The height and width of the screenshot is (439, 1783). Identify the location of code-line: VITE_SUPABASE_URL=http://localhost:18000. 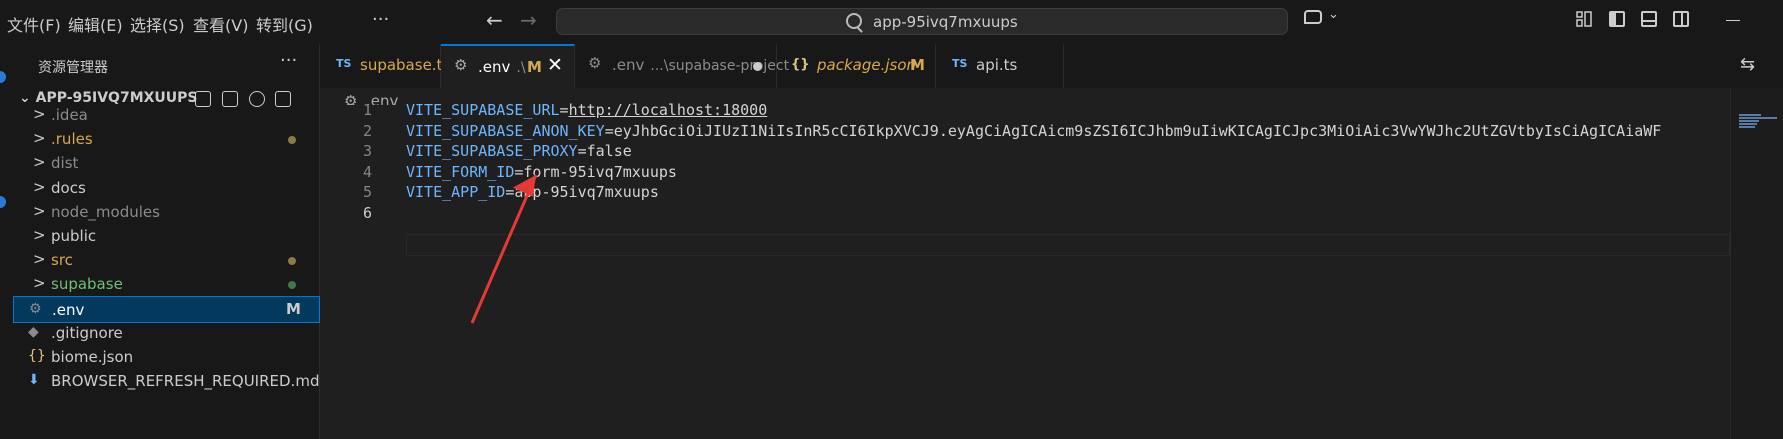
(1066, 110).